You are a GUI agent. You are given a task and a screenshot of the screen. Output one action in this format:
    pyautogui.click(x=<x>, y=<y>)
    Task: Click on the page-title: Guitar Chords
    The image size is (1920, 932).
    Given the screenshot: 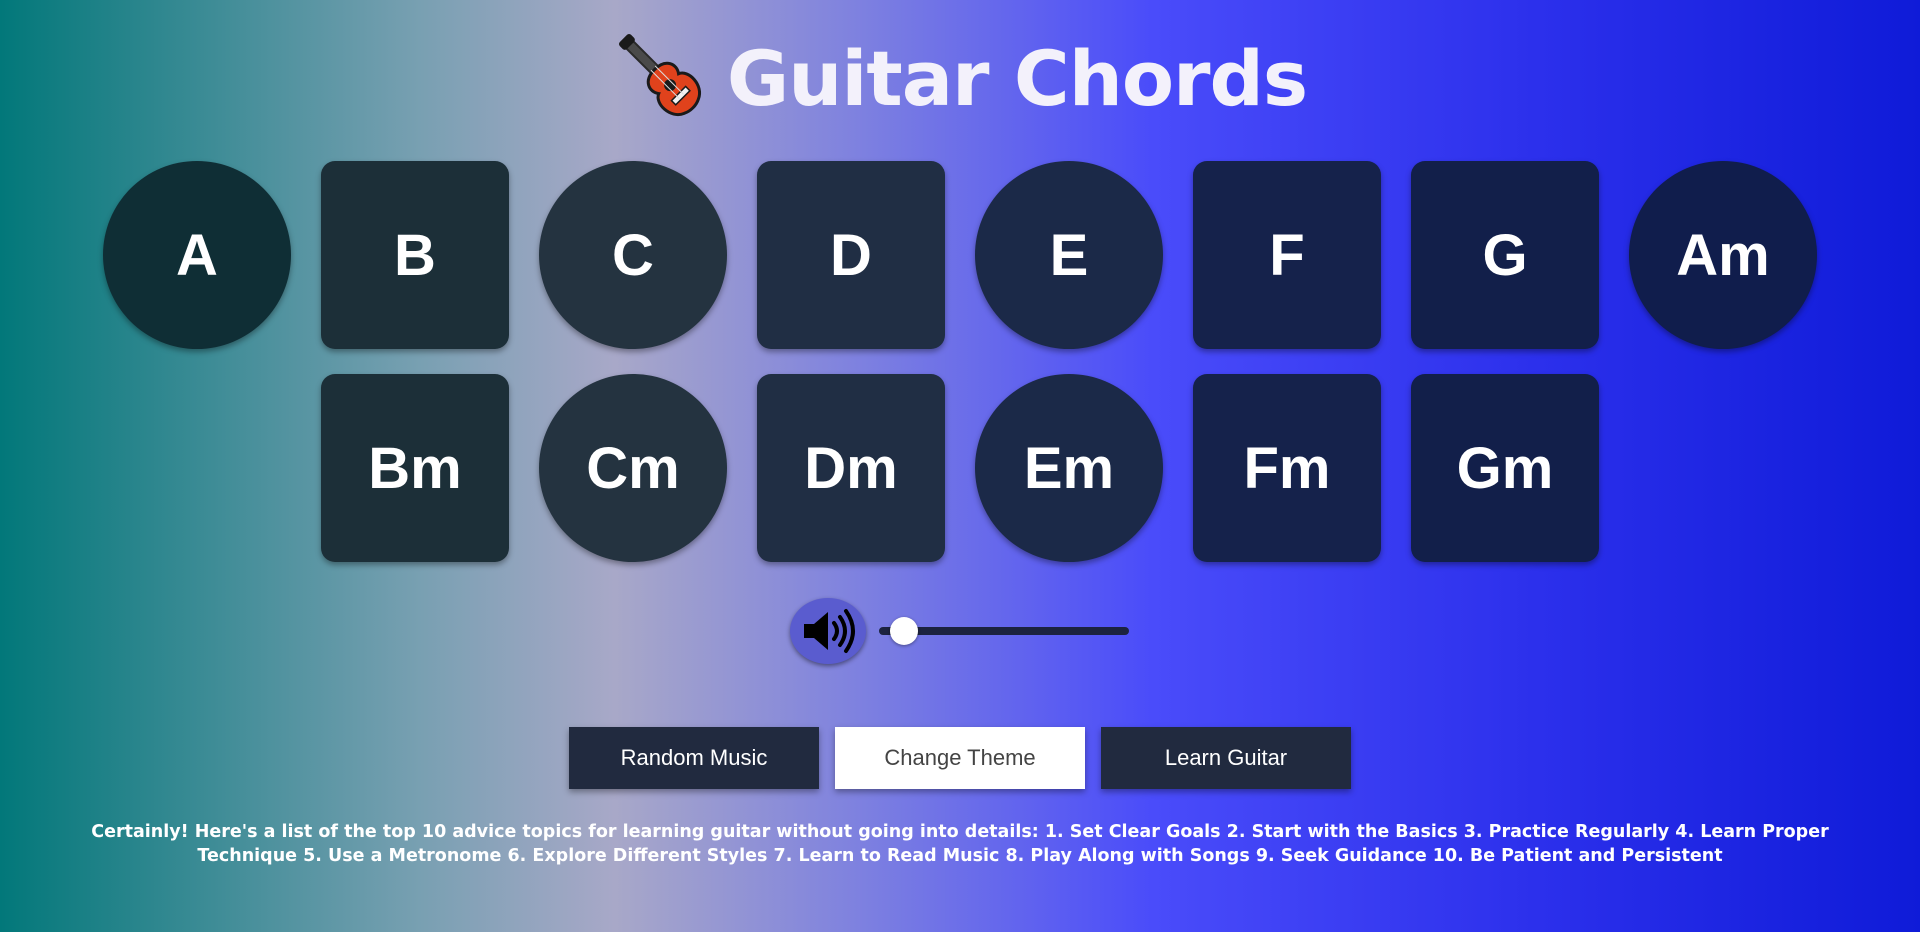 What is the action you would take?
    pyautogui.click(x=1017, y=78)
    